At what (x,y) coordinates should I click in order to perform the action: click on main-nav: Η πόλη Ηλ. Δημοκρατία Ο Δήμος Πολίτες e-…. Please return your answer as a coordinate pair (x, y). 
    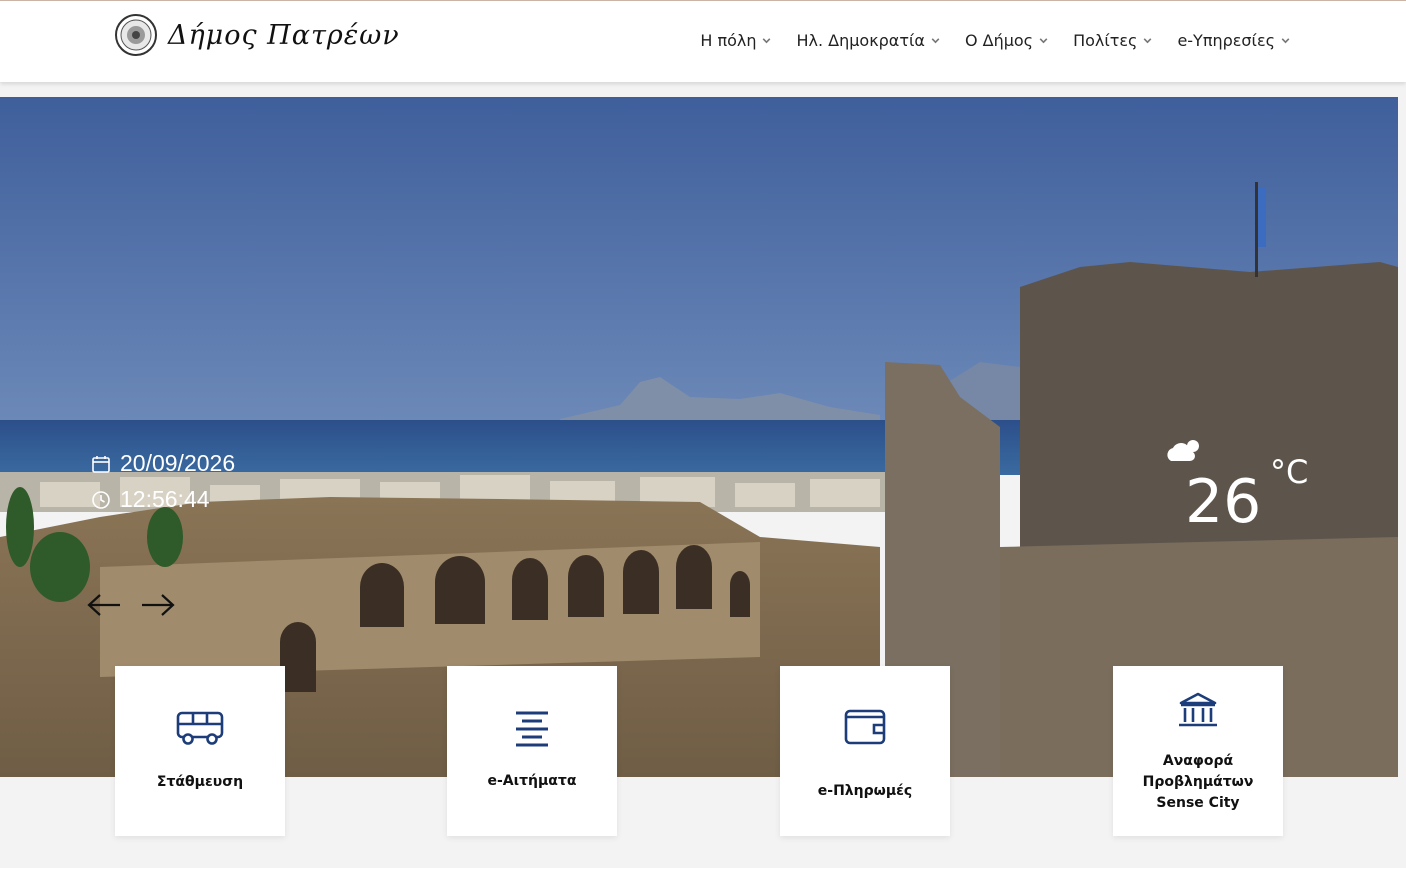
    Looking at the image, I should click on (995, 40).